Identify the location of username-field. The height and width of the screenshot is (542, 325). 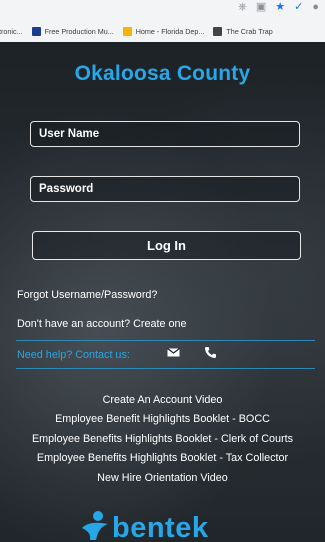
(165, 134).